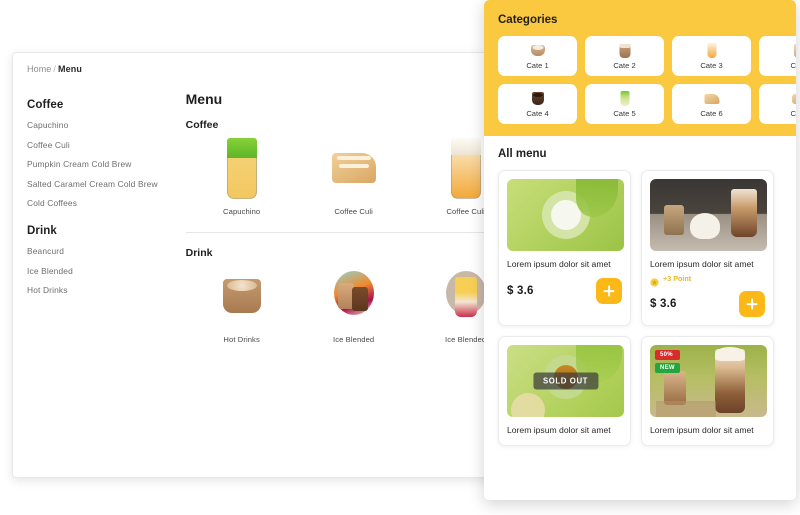  What do you see at coordinates (624, 98) in the screenshot?
I see `green-drink-icon` at bounding box center [624, 98].